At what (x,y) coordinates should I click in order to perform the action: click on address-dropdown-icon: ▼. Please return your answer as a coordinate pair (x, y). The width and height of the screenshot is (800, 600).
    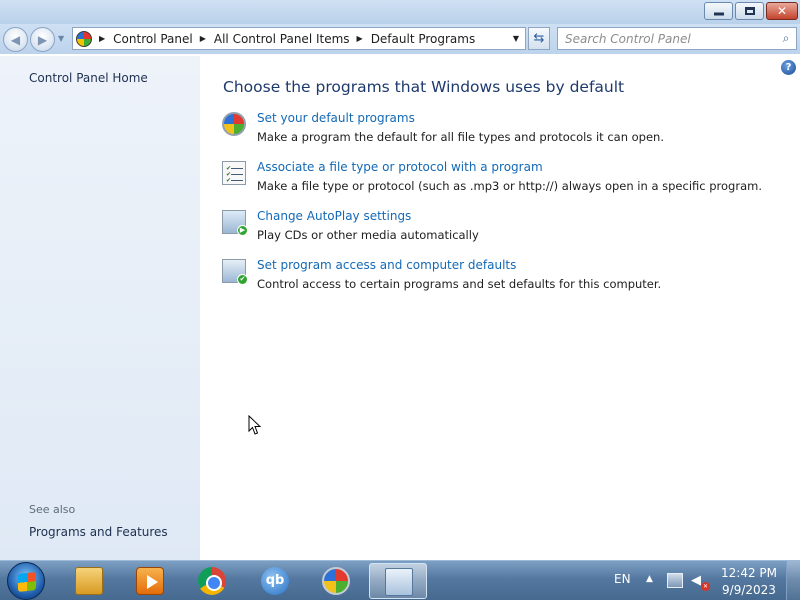
    Looking at the image, I should click on (516, 38).